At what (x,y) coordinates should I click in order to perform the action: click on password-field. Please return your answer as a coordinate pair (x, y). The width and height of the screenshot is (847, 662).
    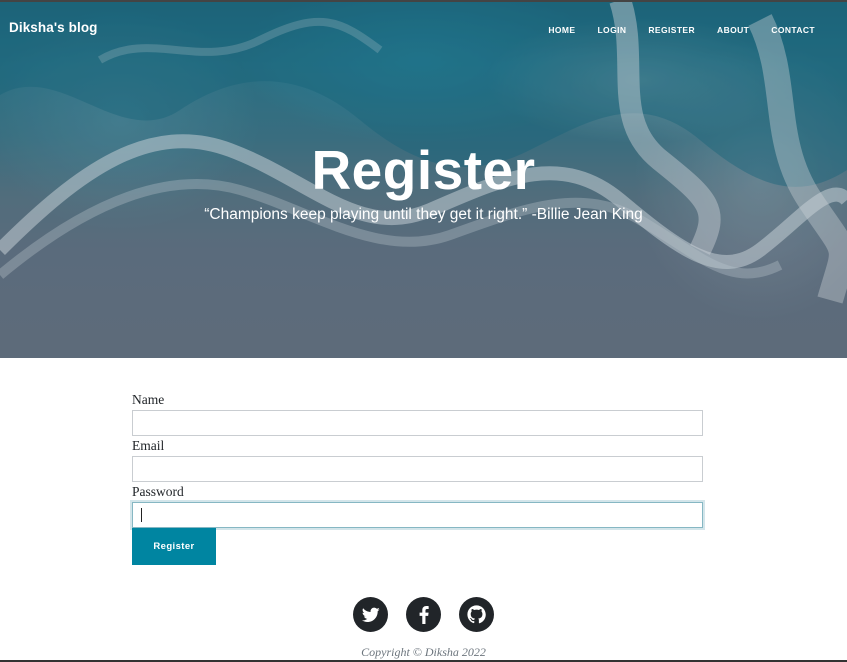
    Looking at the image, I should click on (417, 515).